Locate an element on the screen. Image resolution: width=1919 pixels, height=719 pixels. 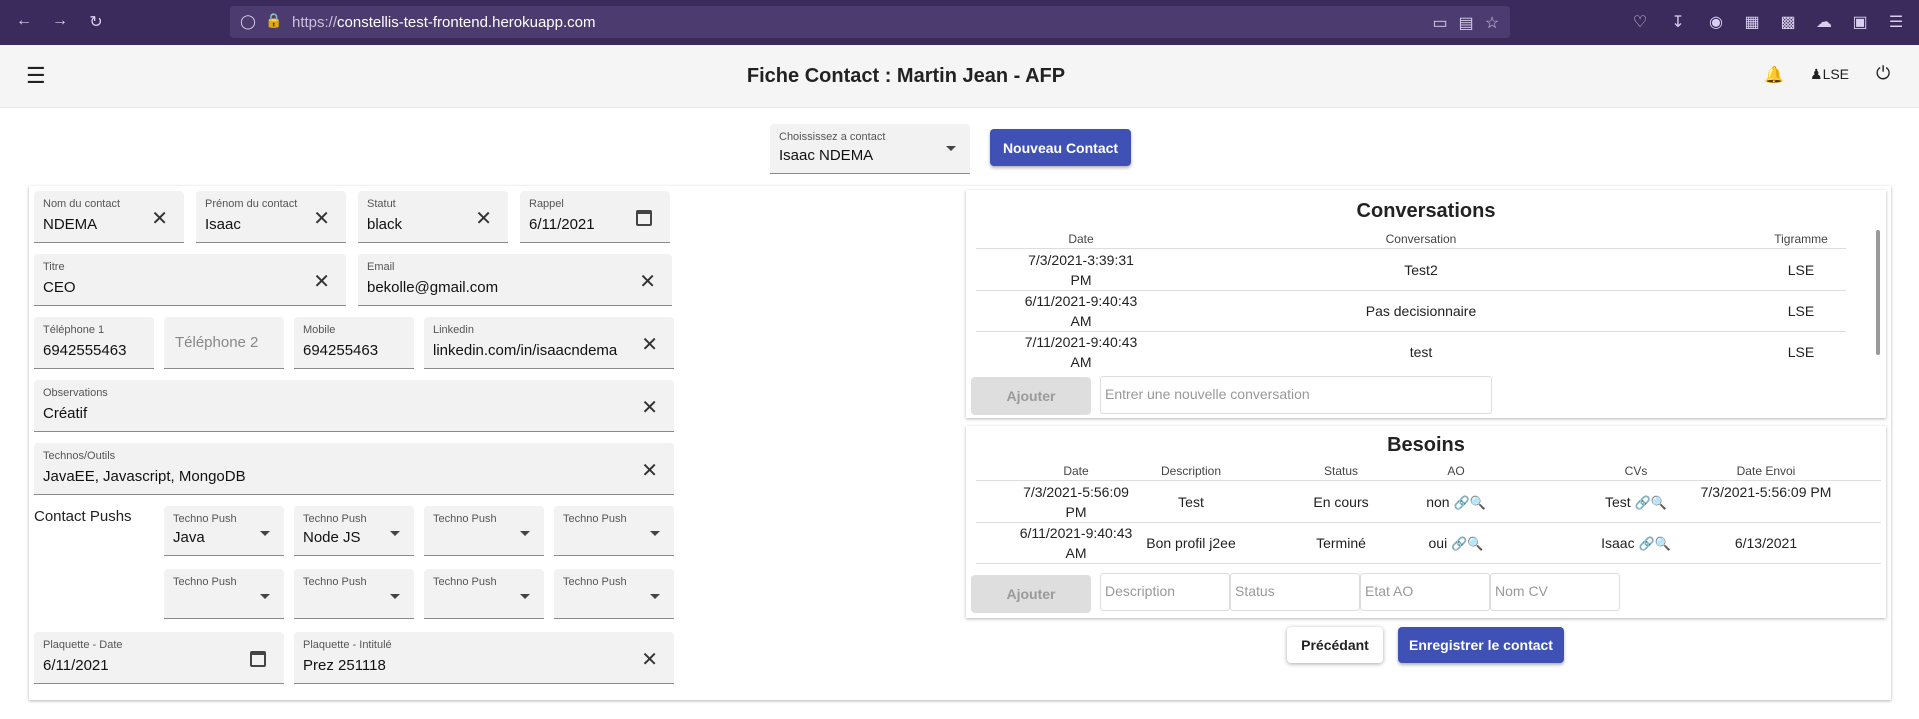
nom-field: Nom du contact NDEMA ✕ is located at coordinates (109, 217).